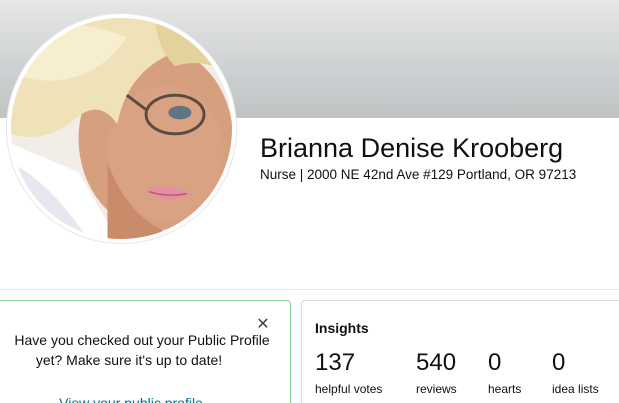  I want to click on stat-idea-lists-label: idea lists, so click(575, 389).